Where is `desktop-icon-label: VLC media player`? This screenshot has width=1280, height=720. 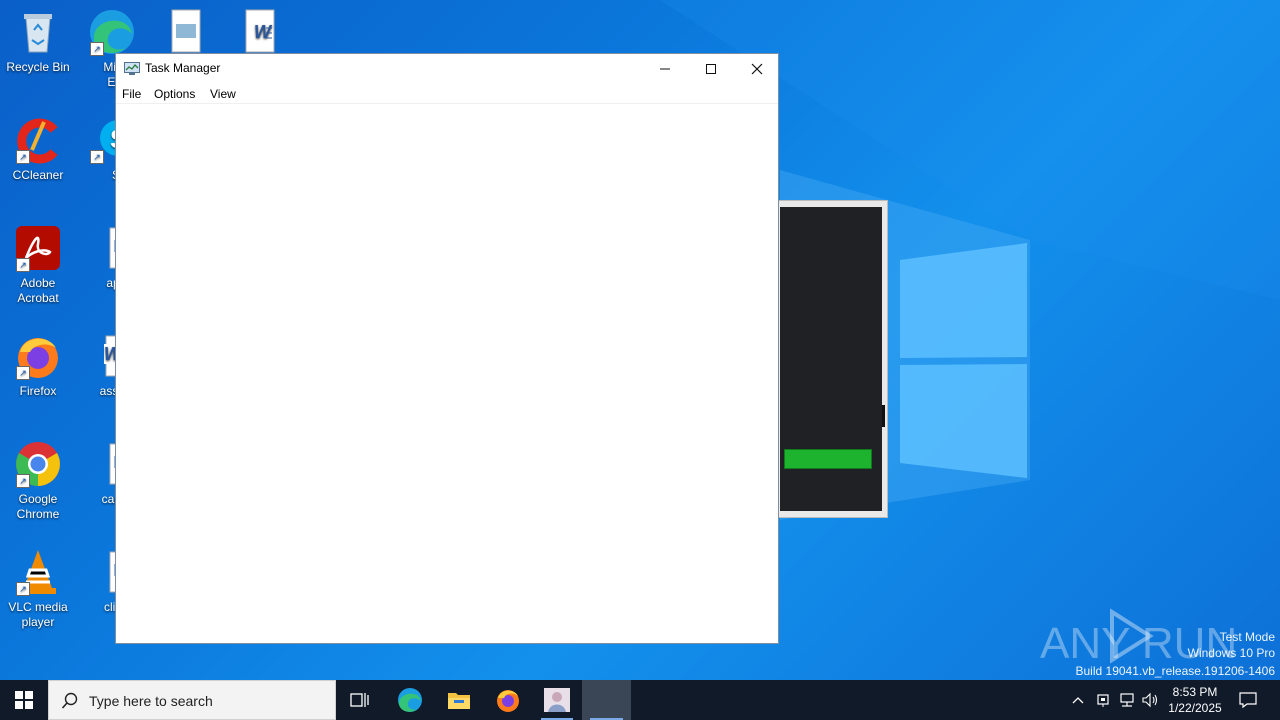 desktop-icon-label: VLC media player is located at coordinates (38, 614).